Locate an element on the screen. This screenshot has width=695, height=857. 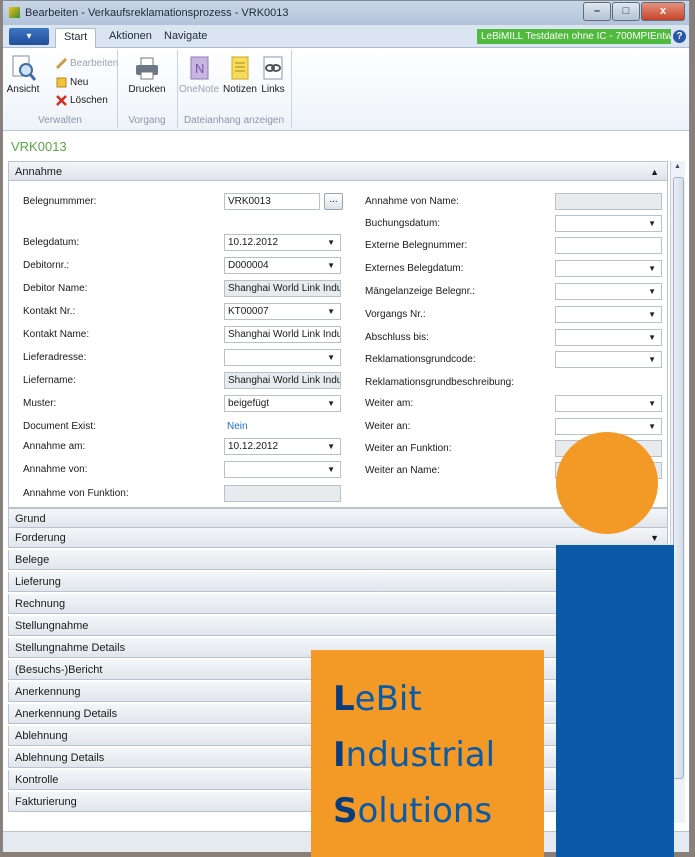
brand-bar-shape is located at coordinates (615, 701).